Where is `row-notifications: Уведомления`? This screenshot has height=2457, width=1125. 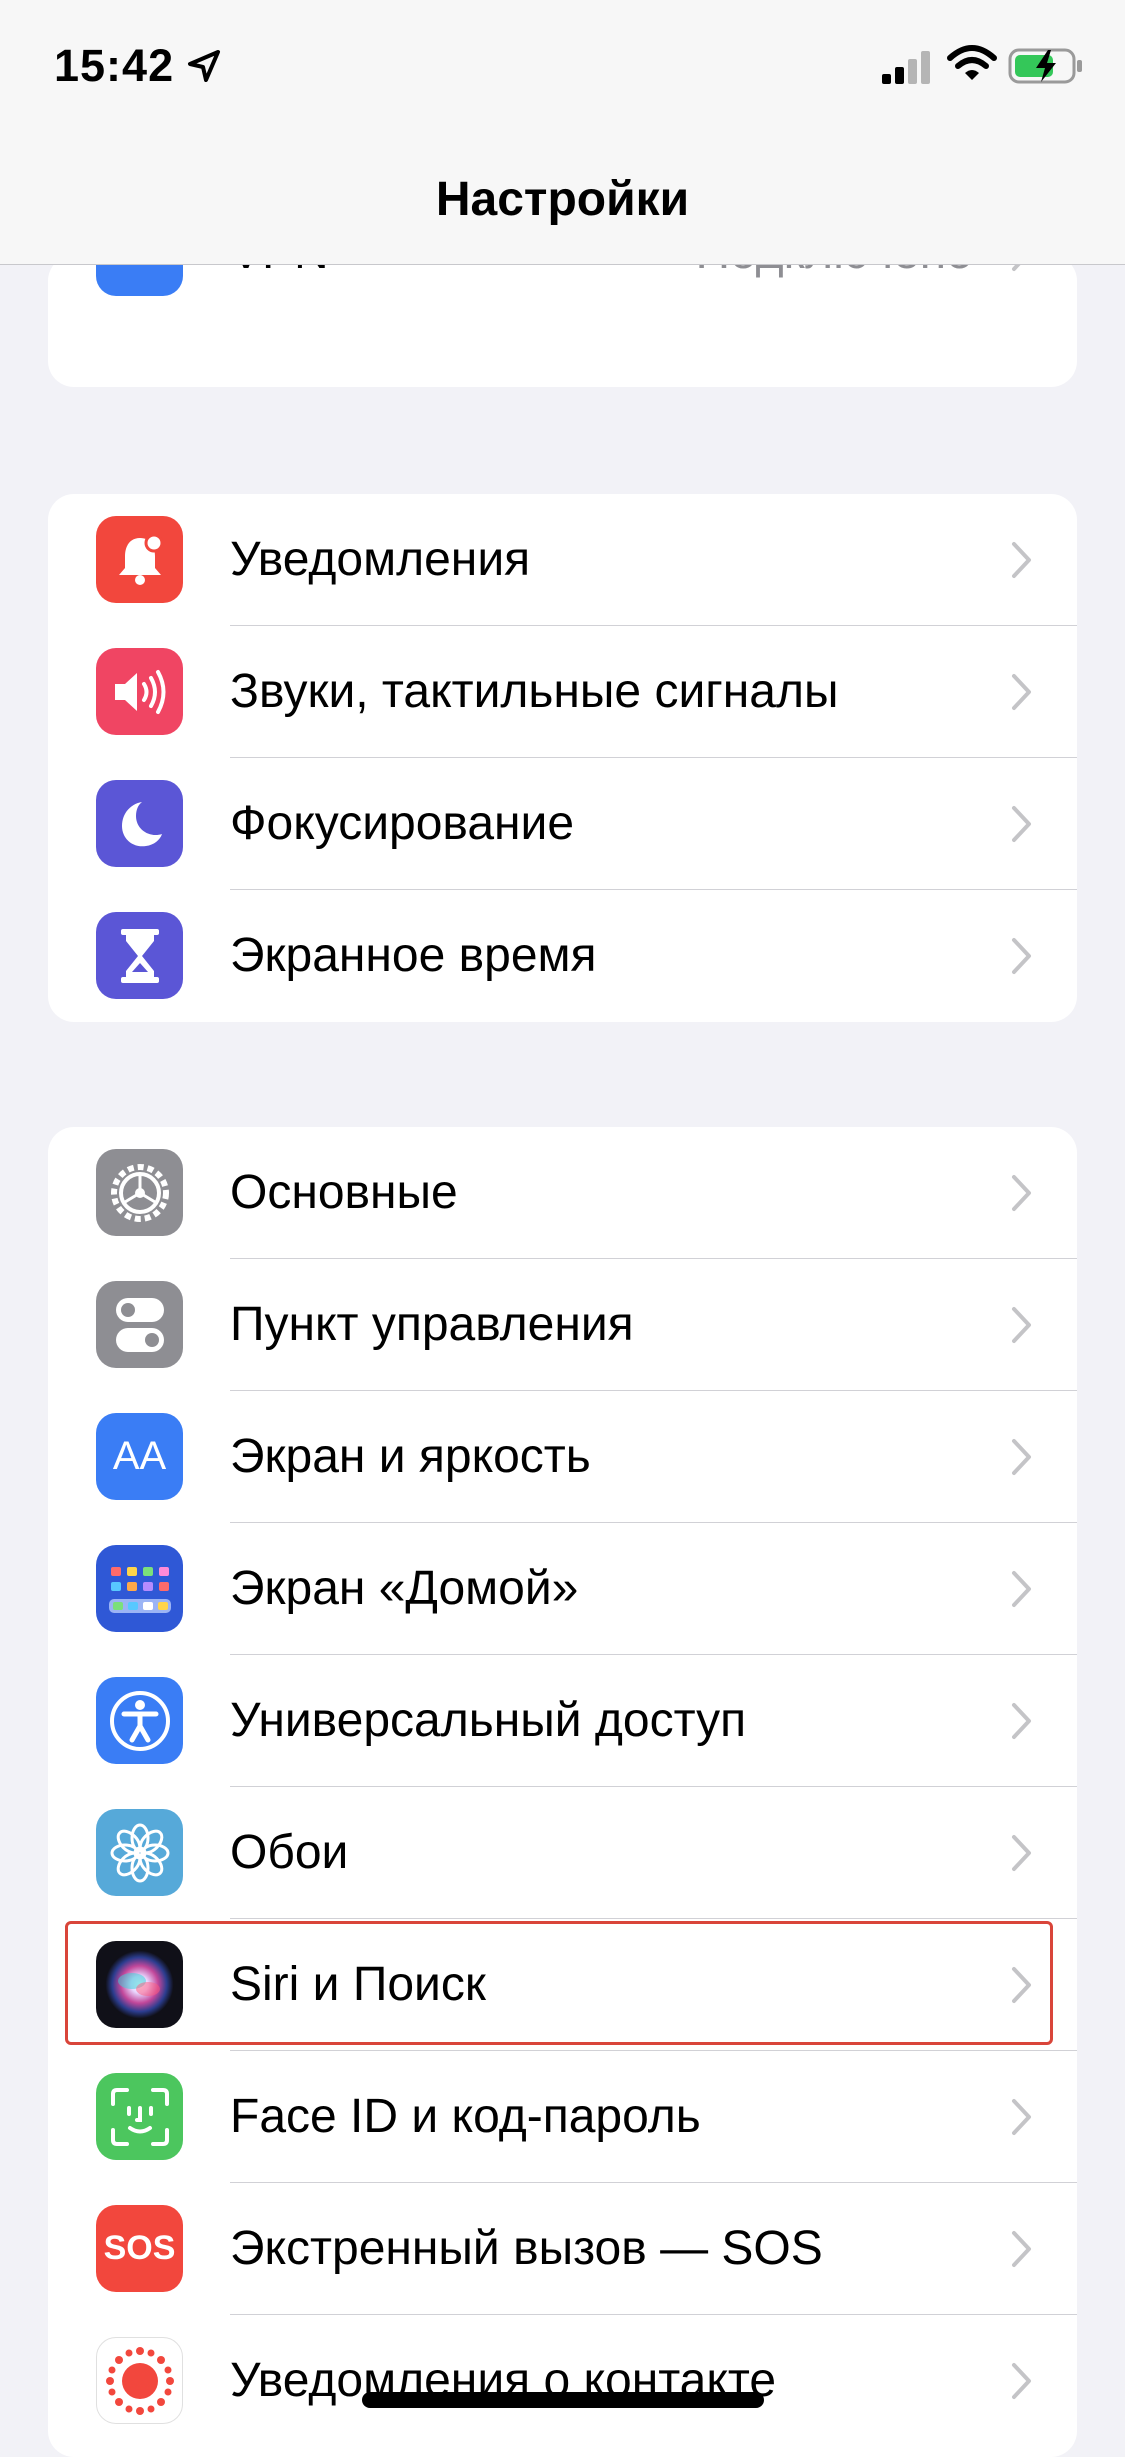
row-notifications: Уведомления is located at coordinates (562, 560).